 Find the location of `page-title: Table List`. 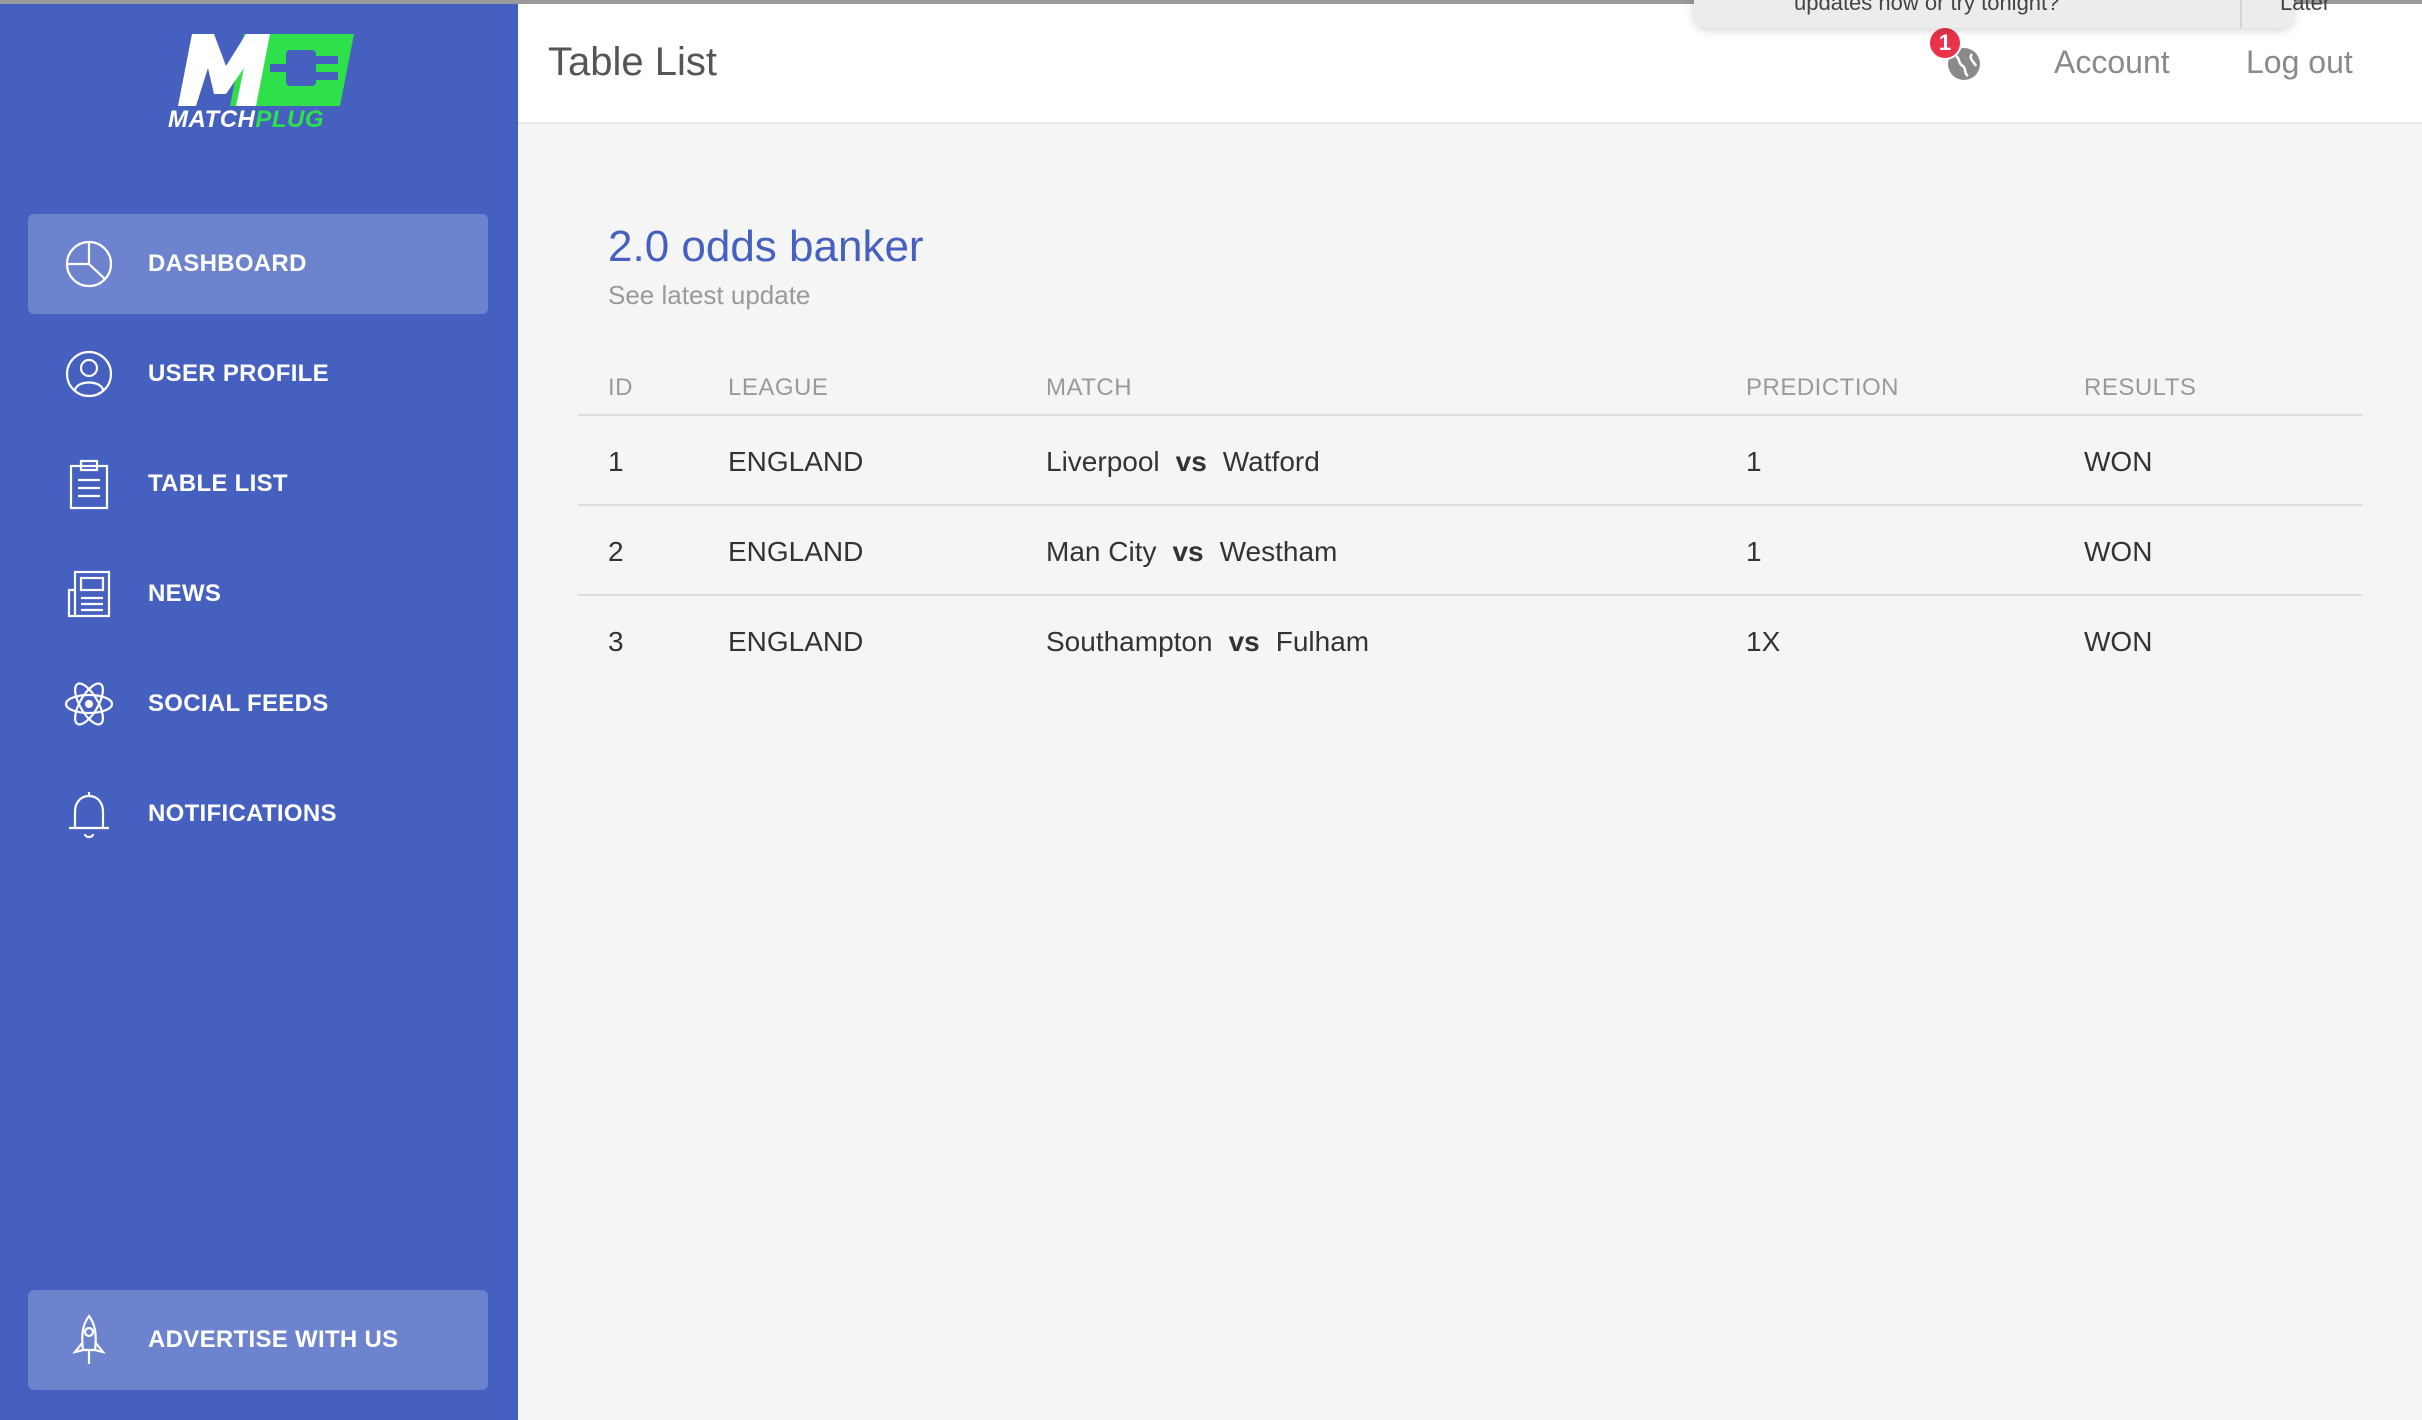

page-title: Table List is located at coordinates (632, 62).